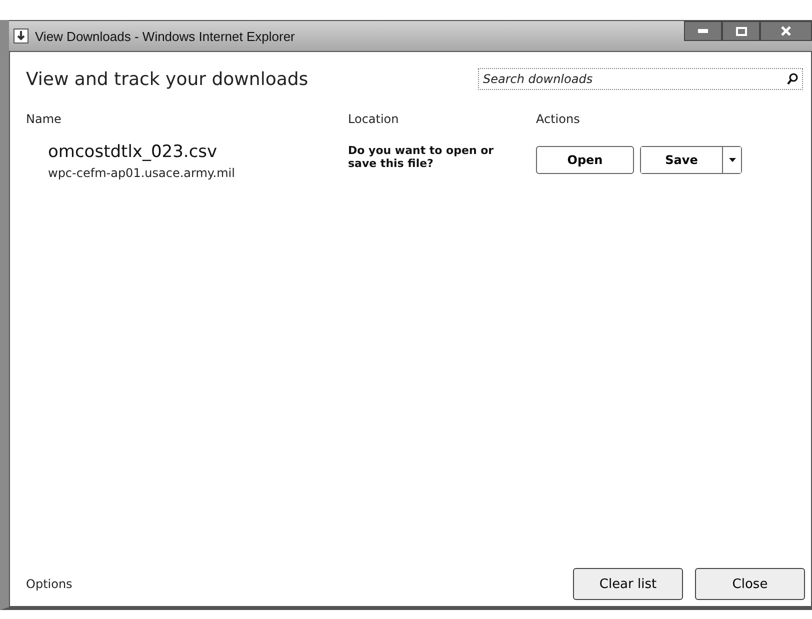 The image size is (812, 619). Describe the element at coordinates (792, 79) in the screenshot. I see `search-icon` at that location.